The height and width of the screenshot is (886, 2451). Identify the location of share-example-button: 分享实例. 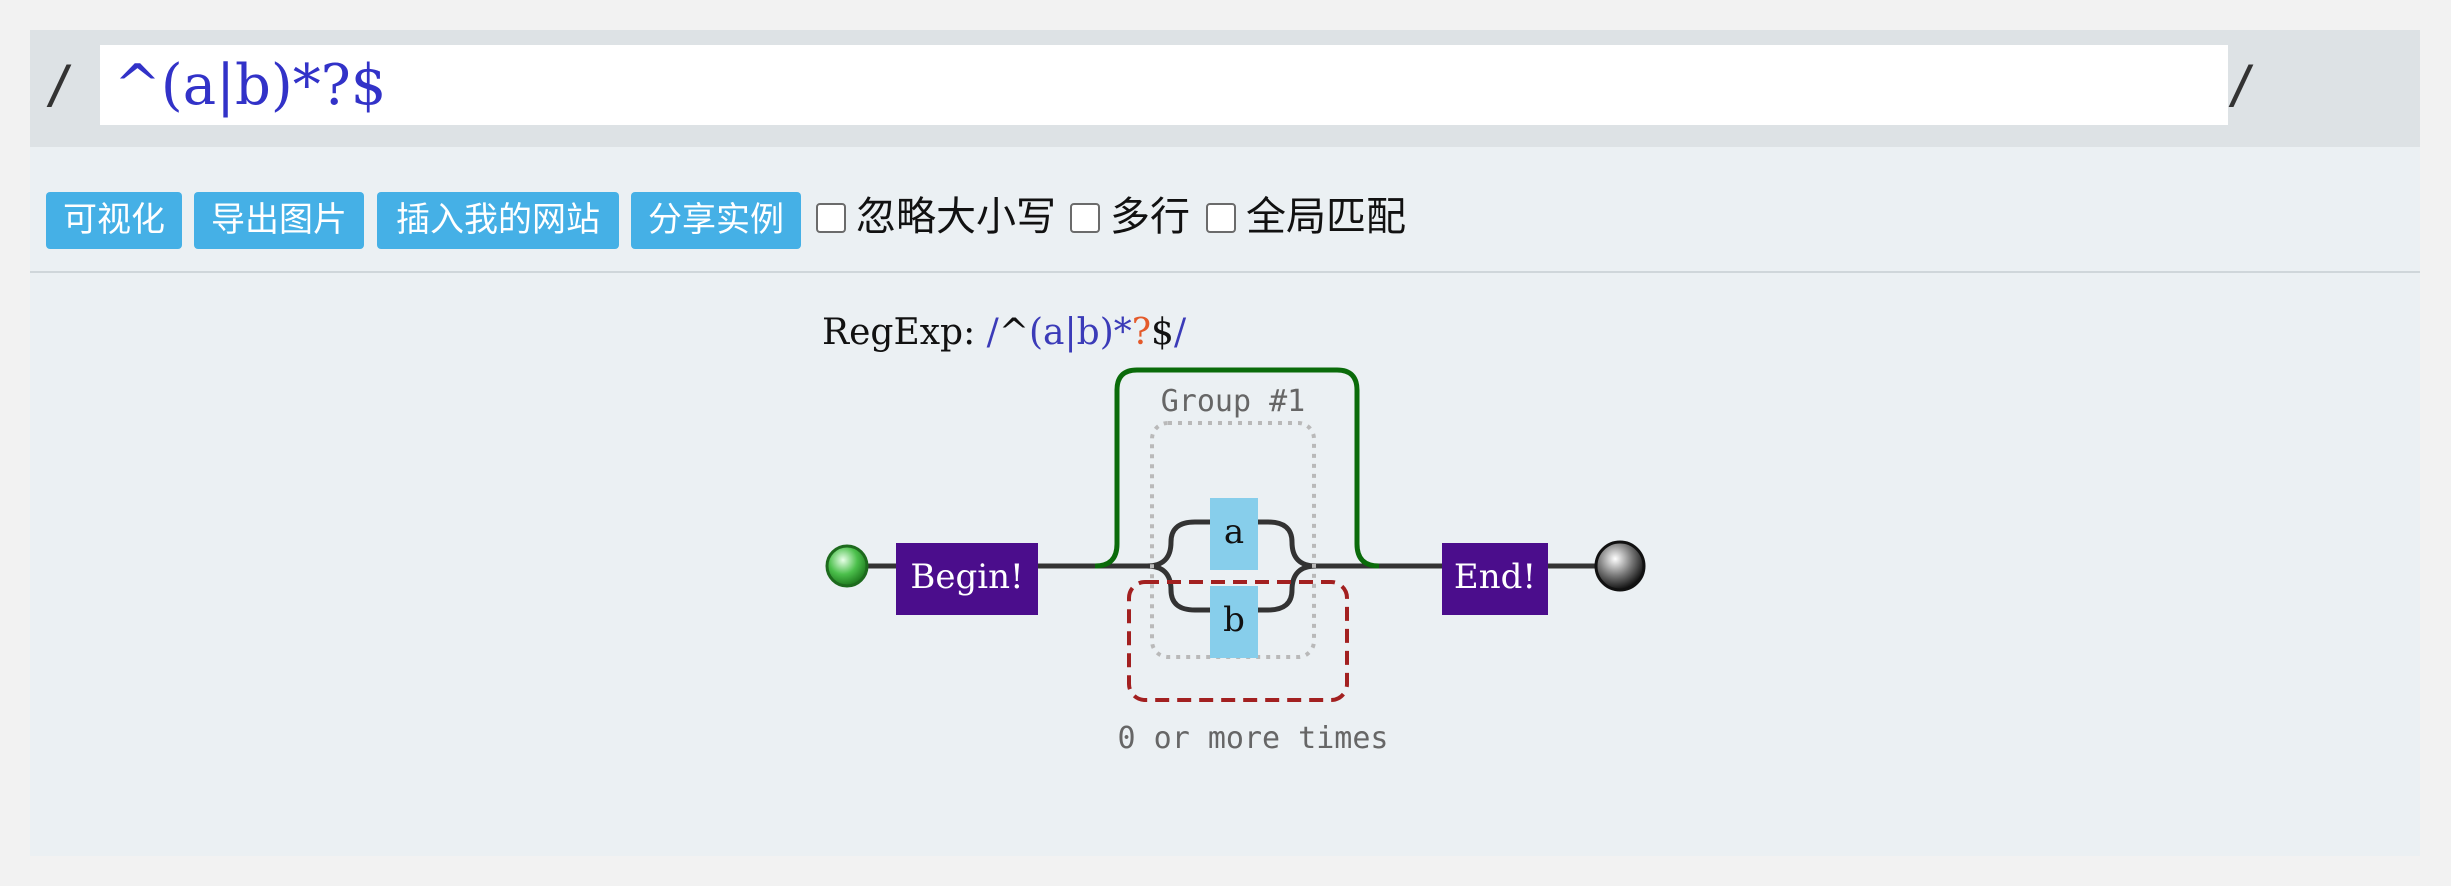
(716, 220).